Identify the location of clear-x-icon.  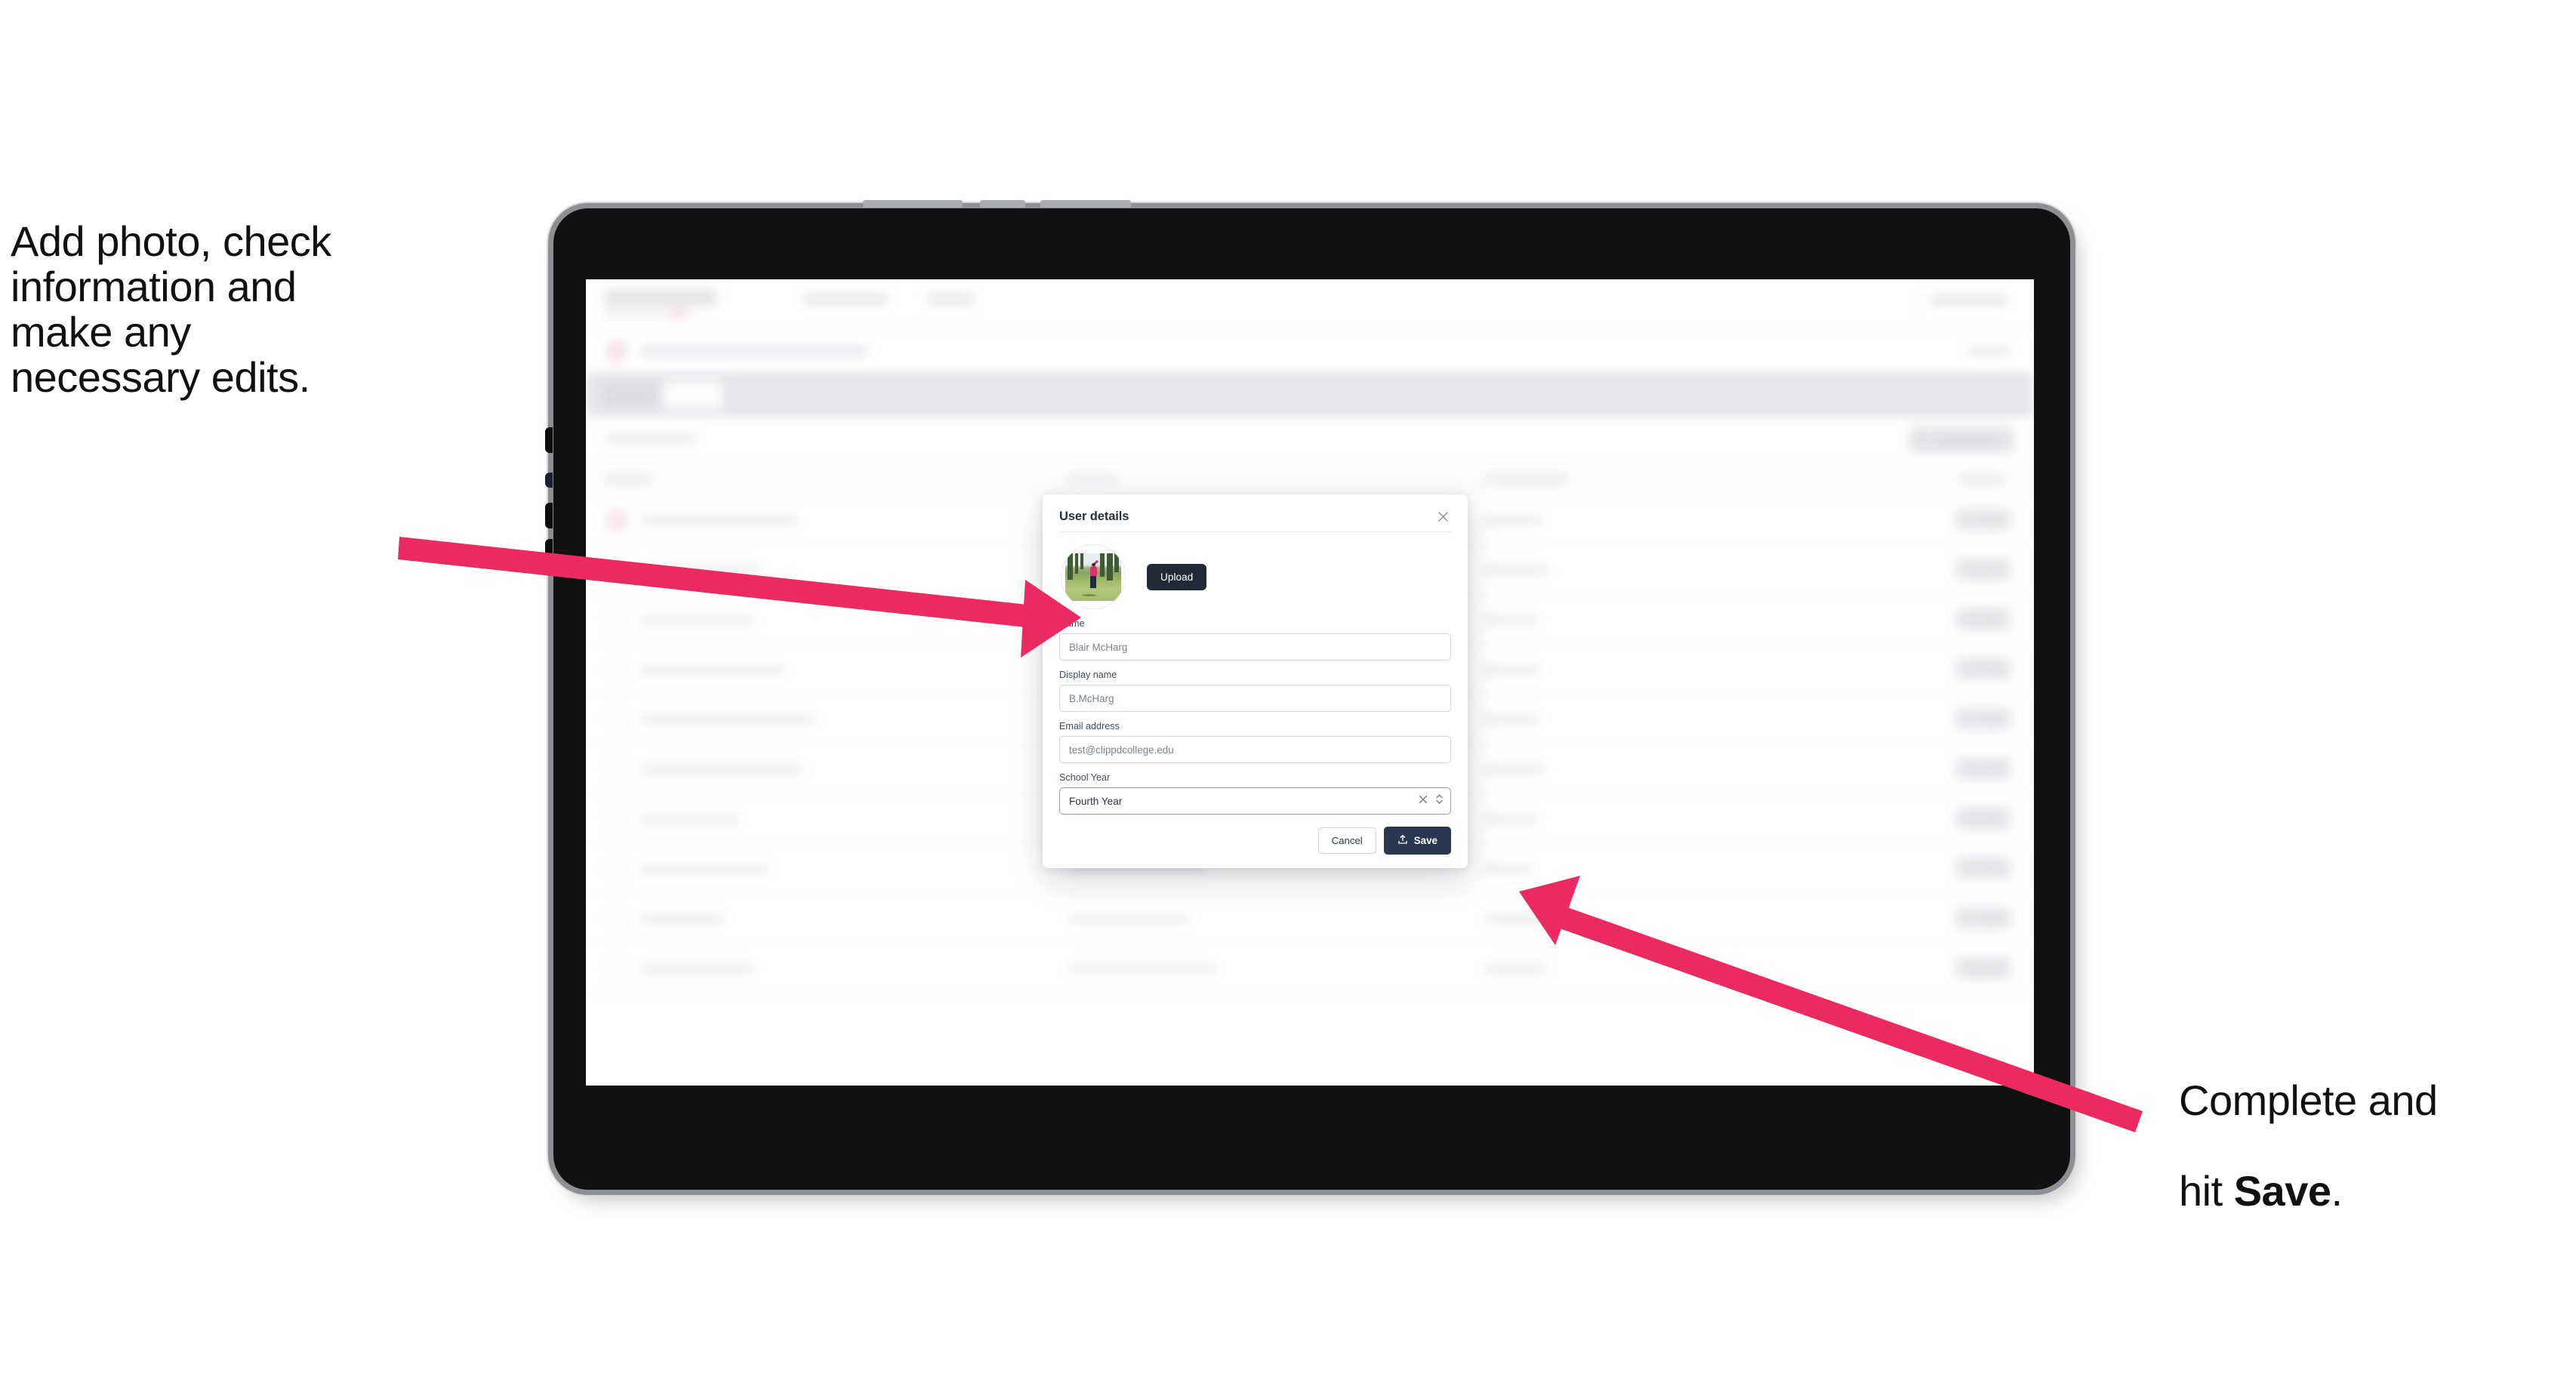
(1423, 801).